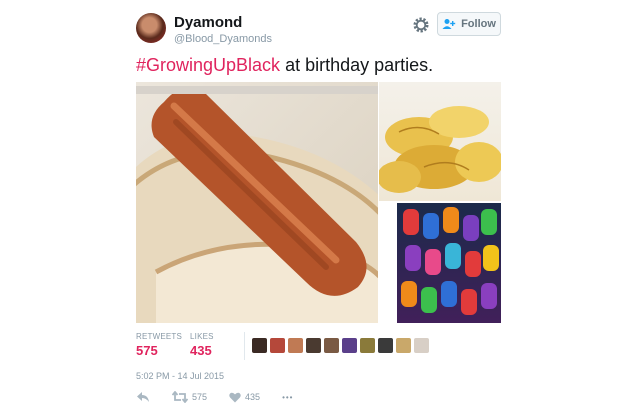 This screenshot has width=640, height=414. What do you see at coordinates (200, 397) in the screenshot?
I see `retweet-count: 575` at bounding box center [200, 397].